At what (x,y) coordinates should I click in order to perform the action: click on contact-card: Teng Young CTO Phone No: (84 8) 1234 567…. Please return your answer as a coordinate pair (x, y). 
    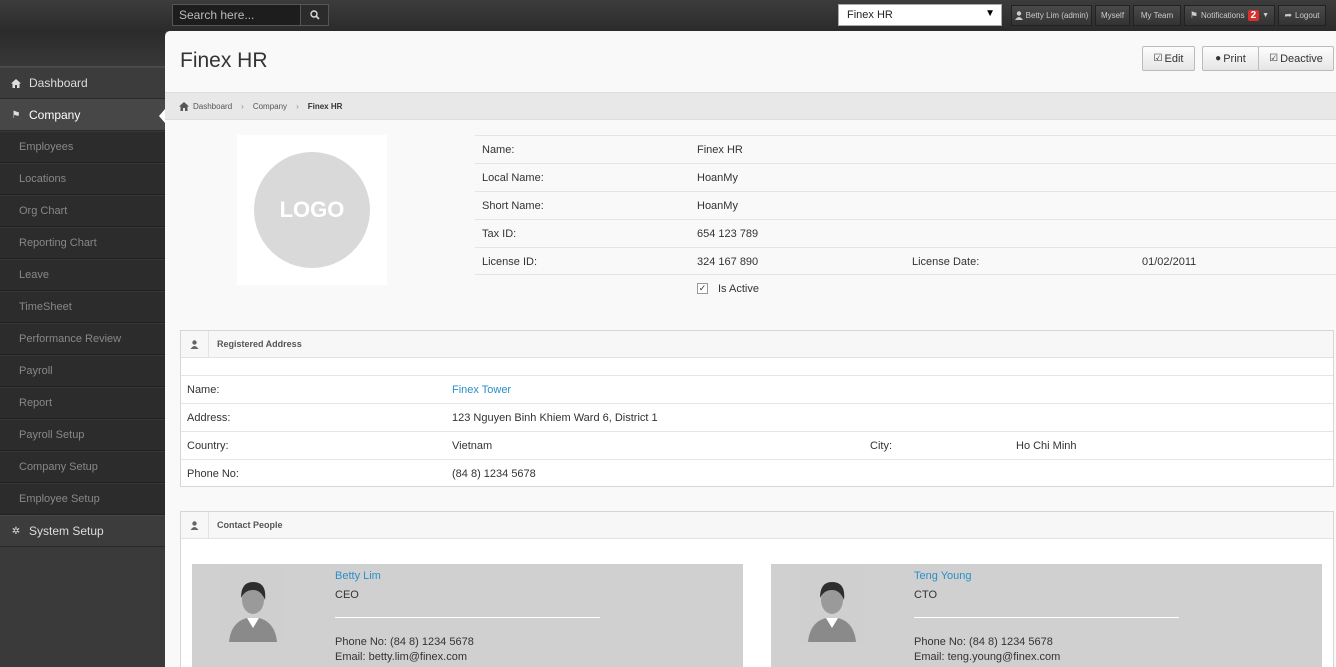
    Looking at the image, I should click on (1046, 615).